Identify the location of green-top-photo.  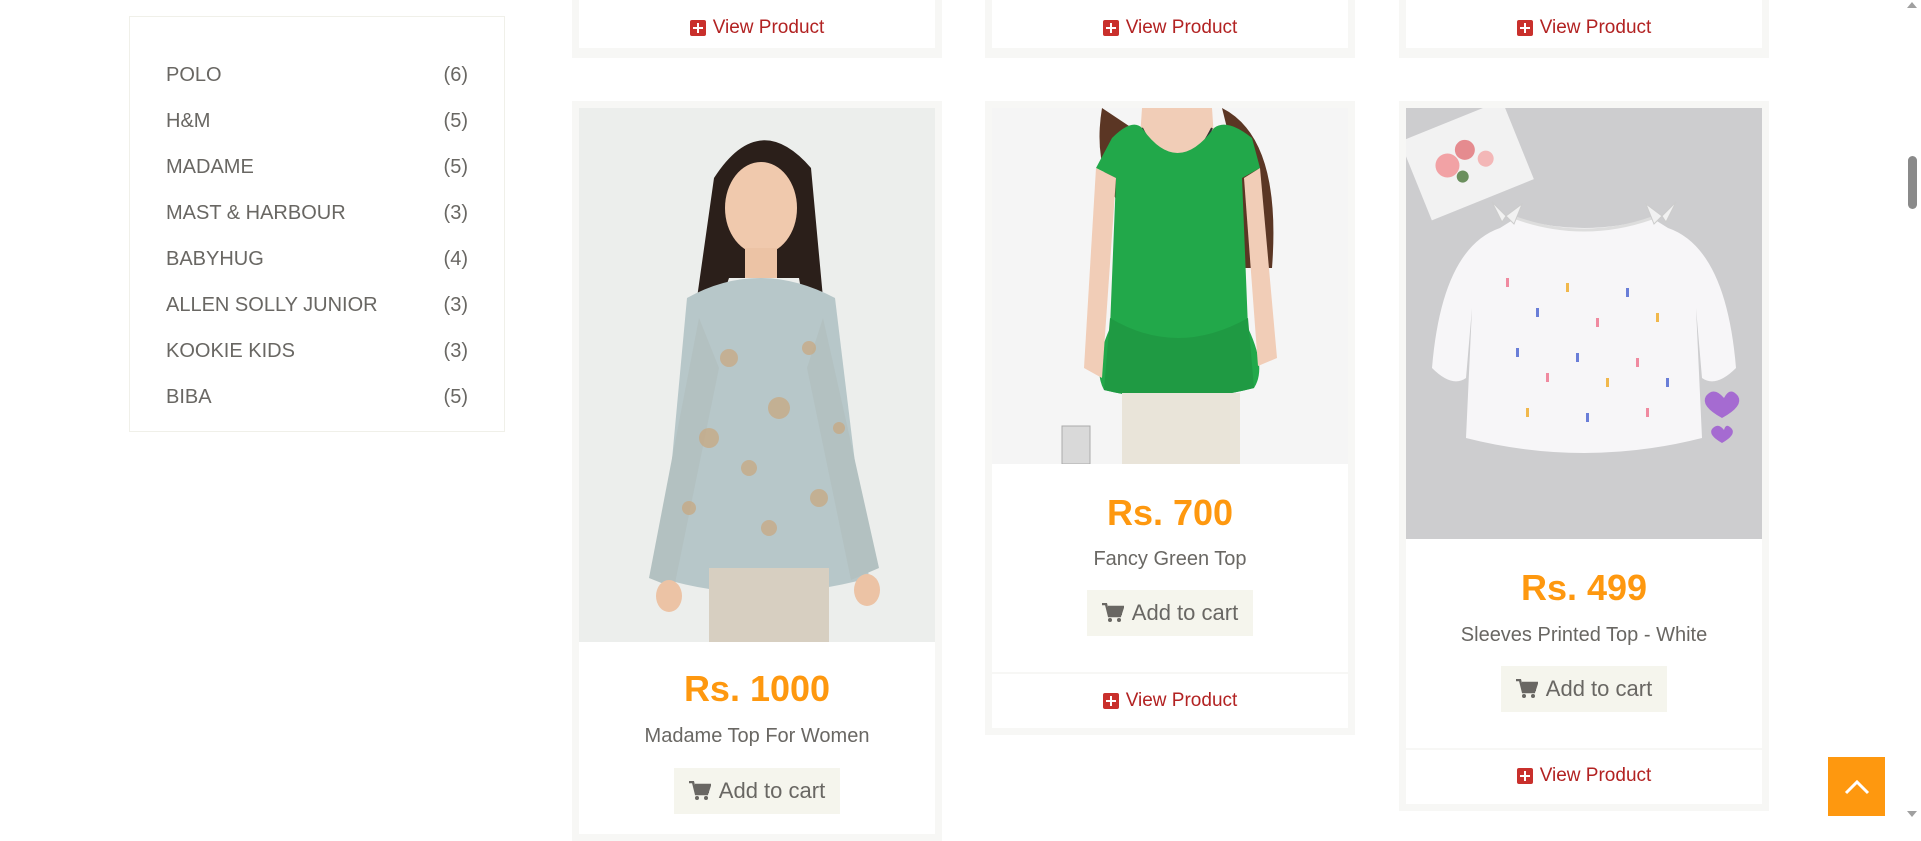
(1170, 286).